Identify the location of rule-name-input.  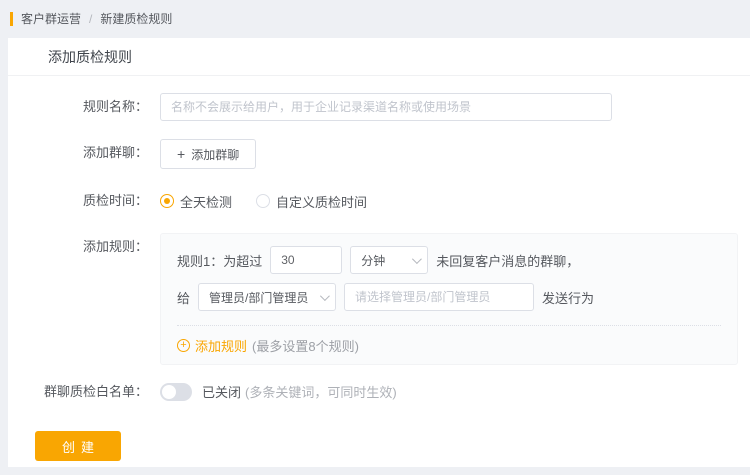
(386, 107).